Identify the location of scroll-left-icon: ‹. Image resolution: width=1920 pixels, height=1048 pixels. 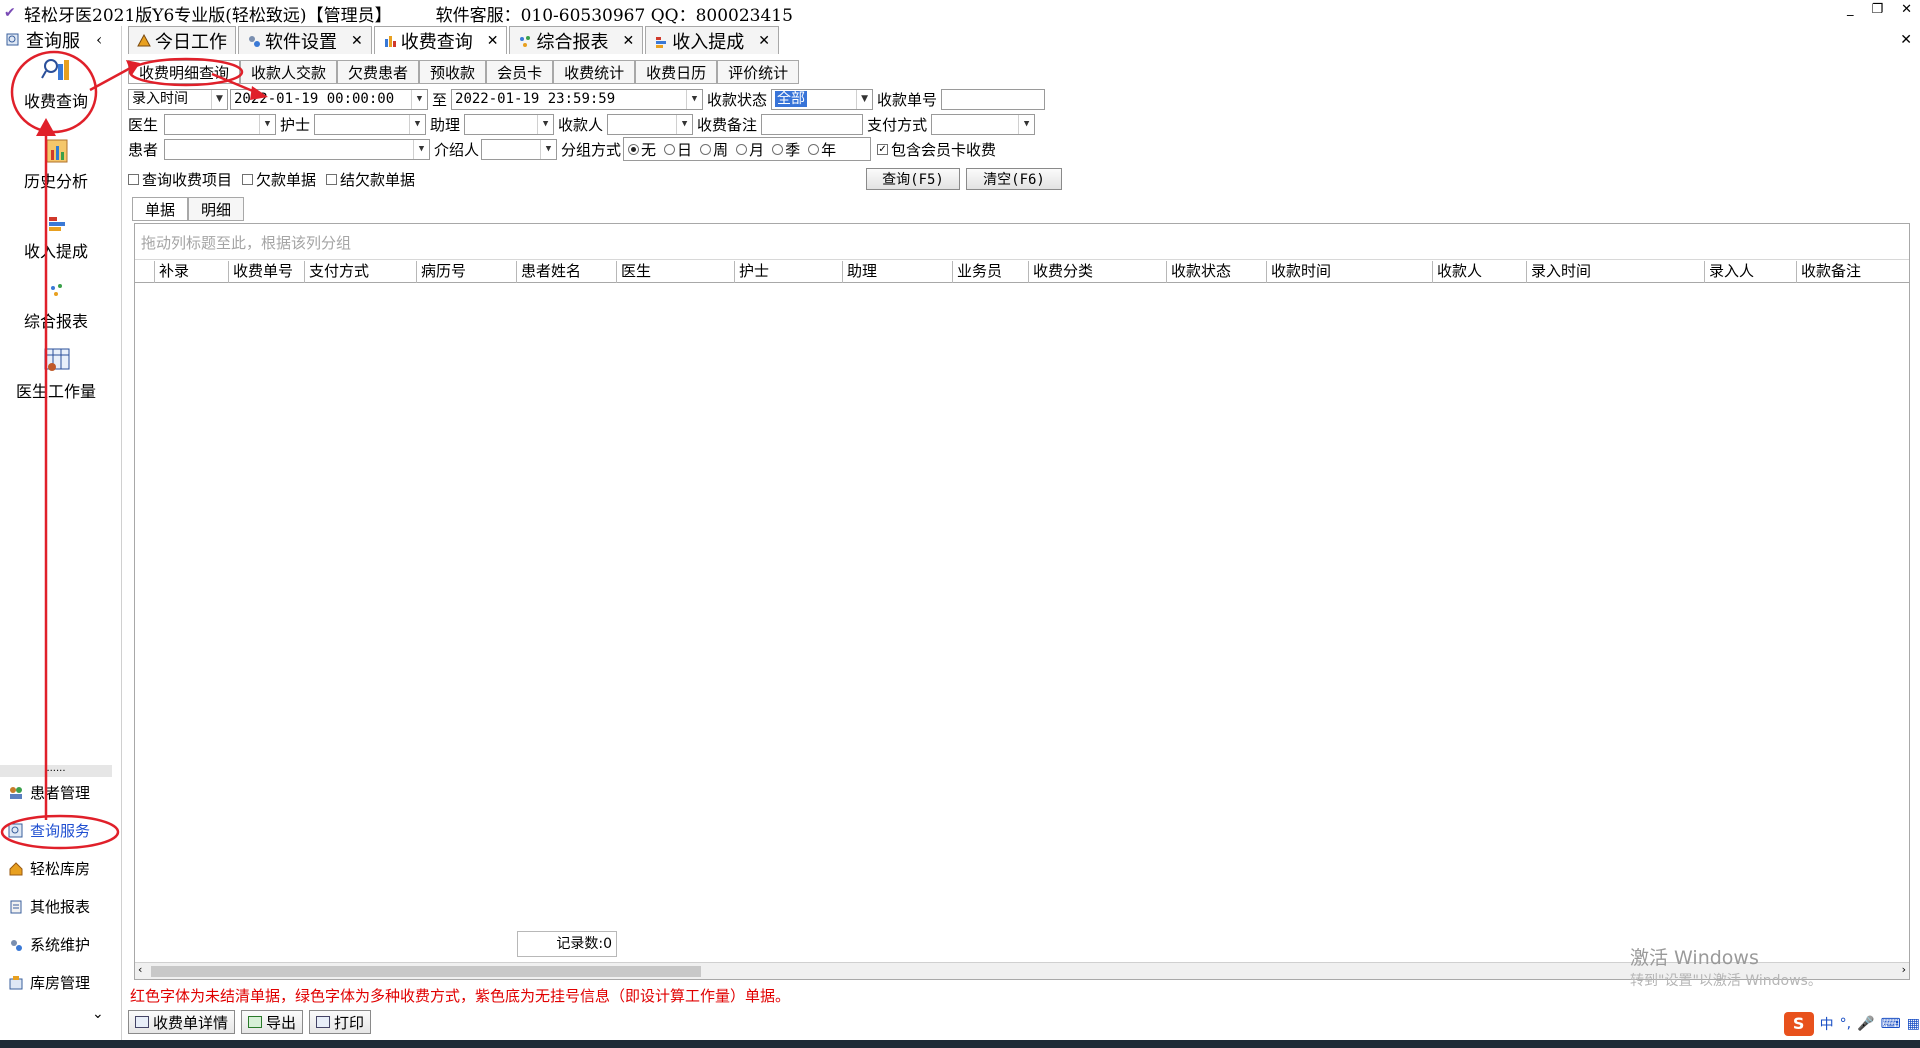
(140, 969).